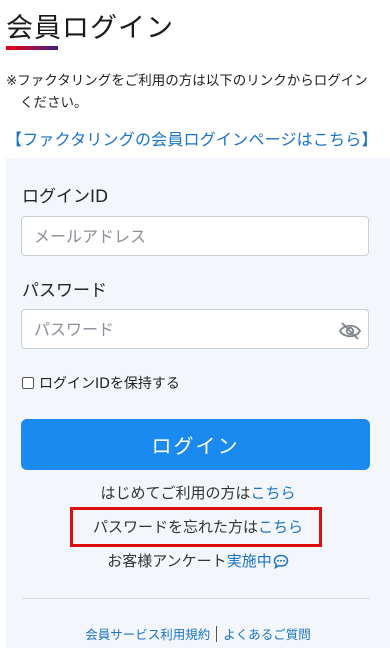  Describe the element at coordinates (65, 197) in the screenshot. I see `login-id-label: ログインID` at that location.